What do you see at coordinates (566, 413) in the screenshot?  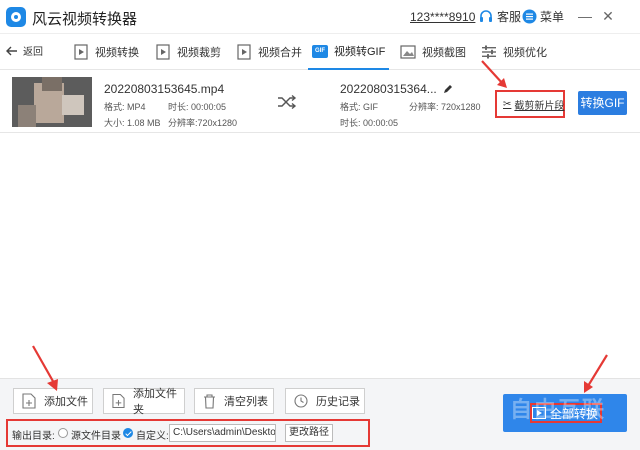 I see `convert-all-highlight-box` at bounding box center [566, 413].